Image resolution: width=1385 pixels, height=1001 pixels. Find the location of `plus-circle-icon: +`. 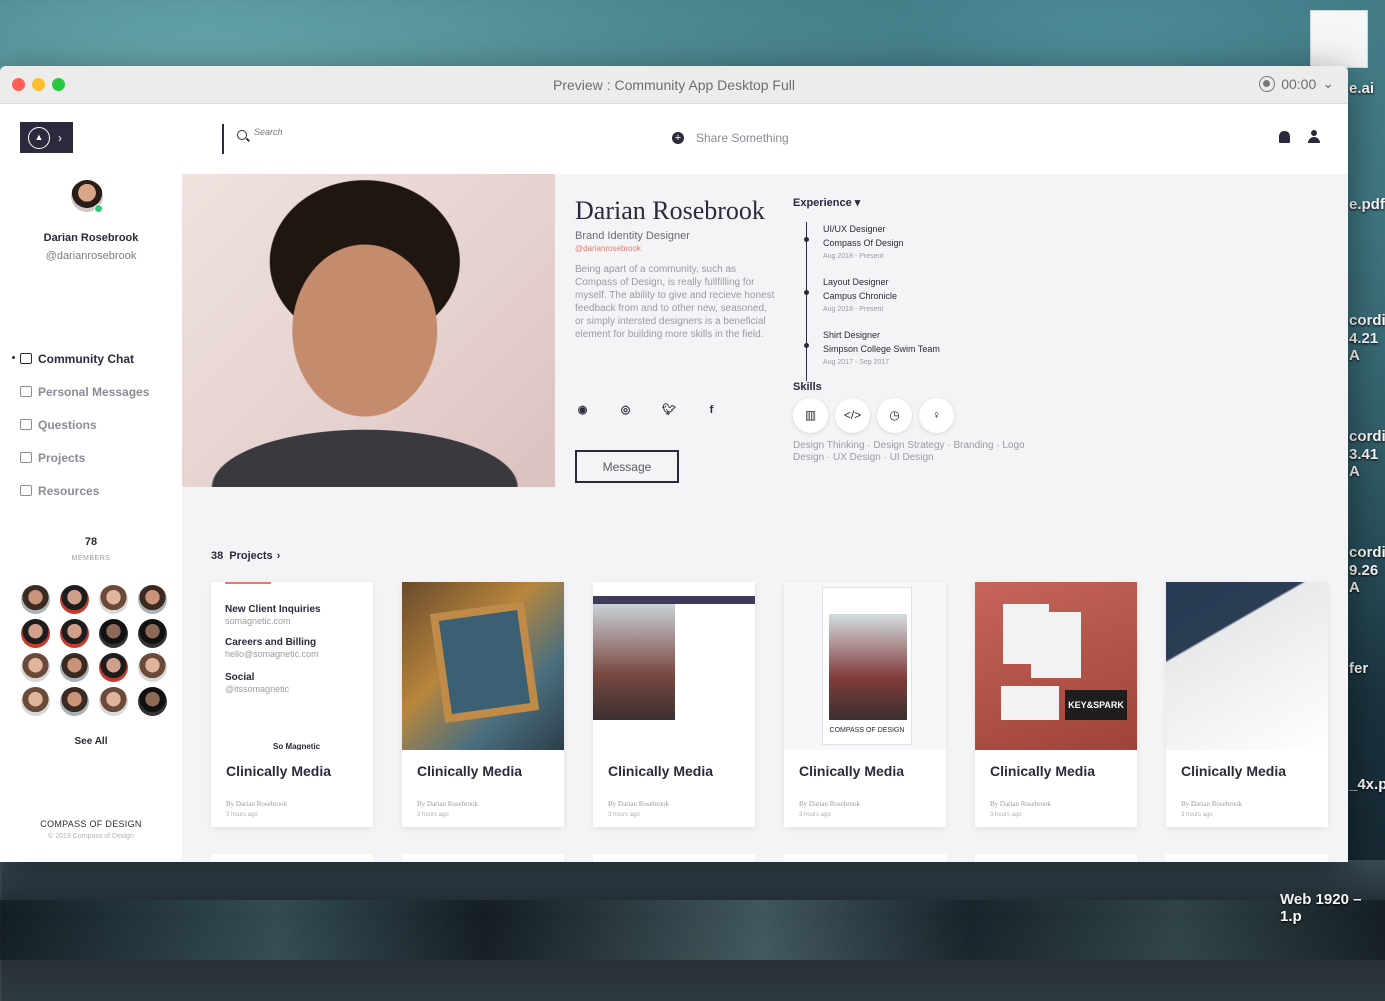

plus-circle-icon: + is located at coordinates (678, 138).